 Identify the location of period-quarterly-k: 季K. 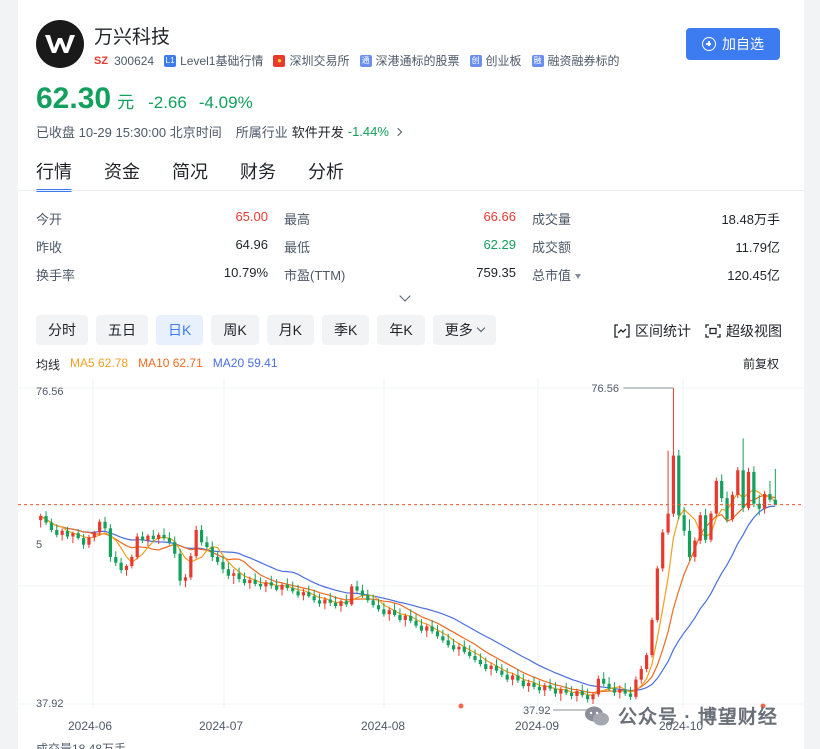
(346, 330).